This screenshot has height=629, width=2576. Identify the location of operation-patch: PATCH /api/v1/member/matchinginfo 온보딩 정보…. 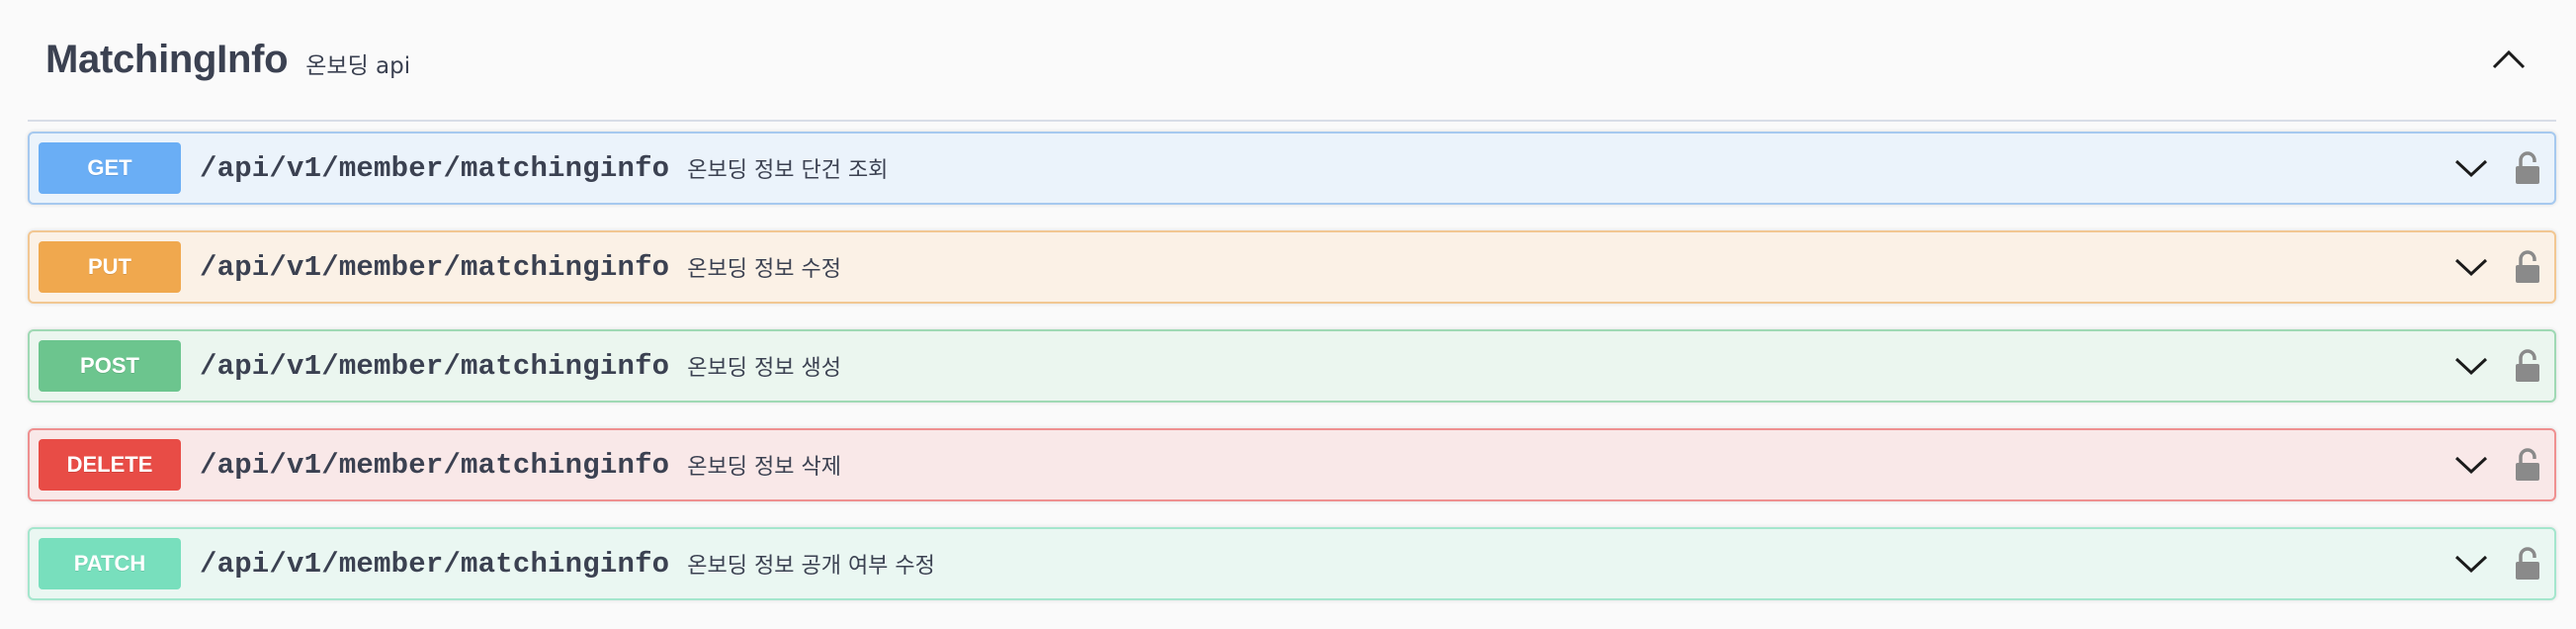
(1292, 563).